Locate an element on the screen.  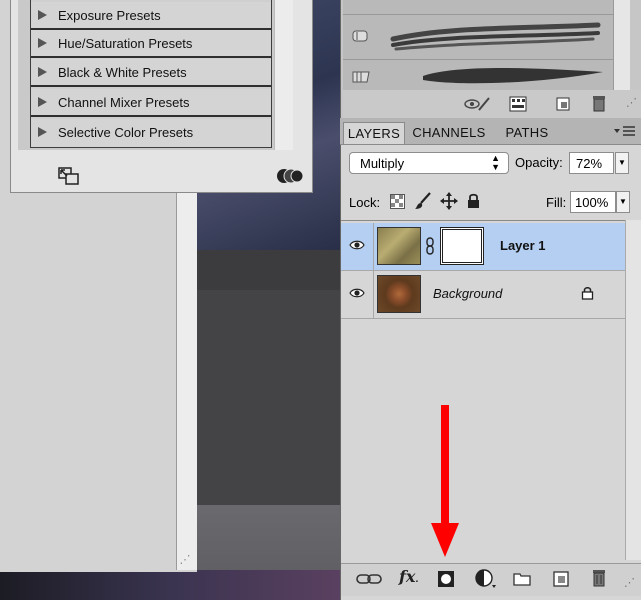
updown-arrows-icon: ▲ ▼ is located at coordinates (495, 162).